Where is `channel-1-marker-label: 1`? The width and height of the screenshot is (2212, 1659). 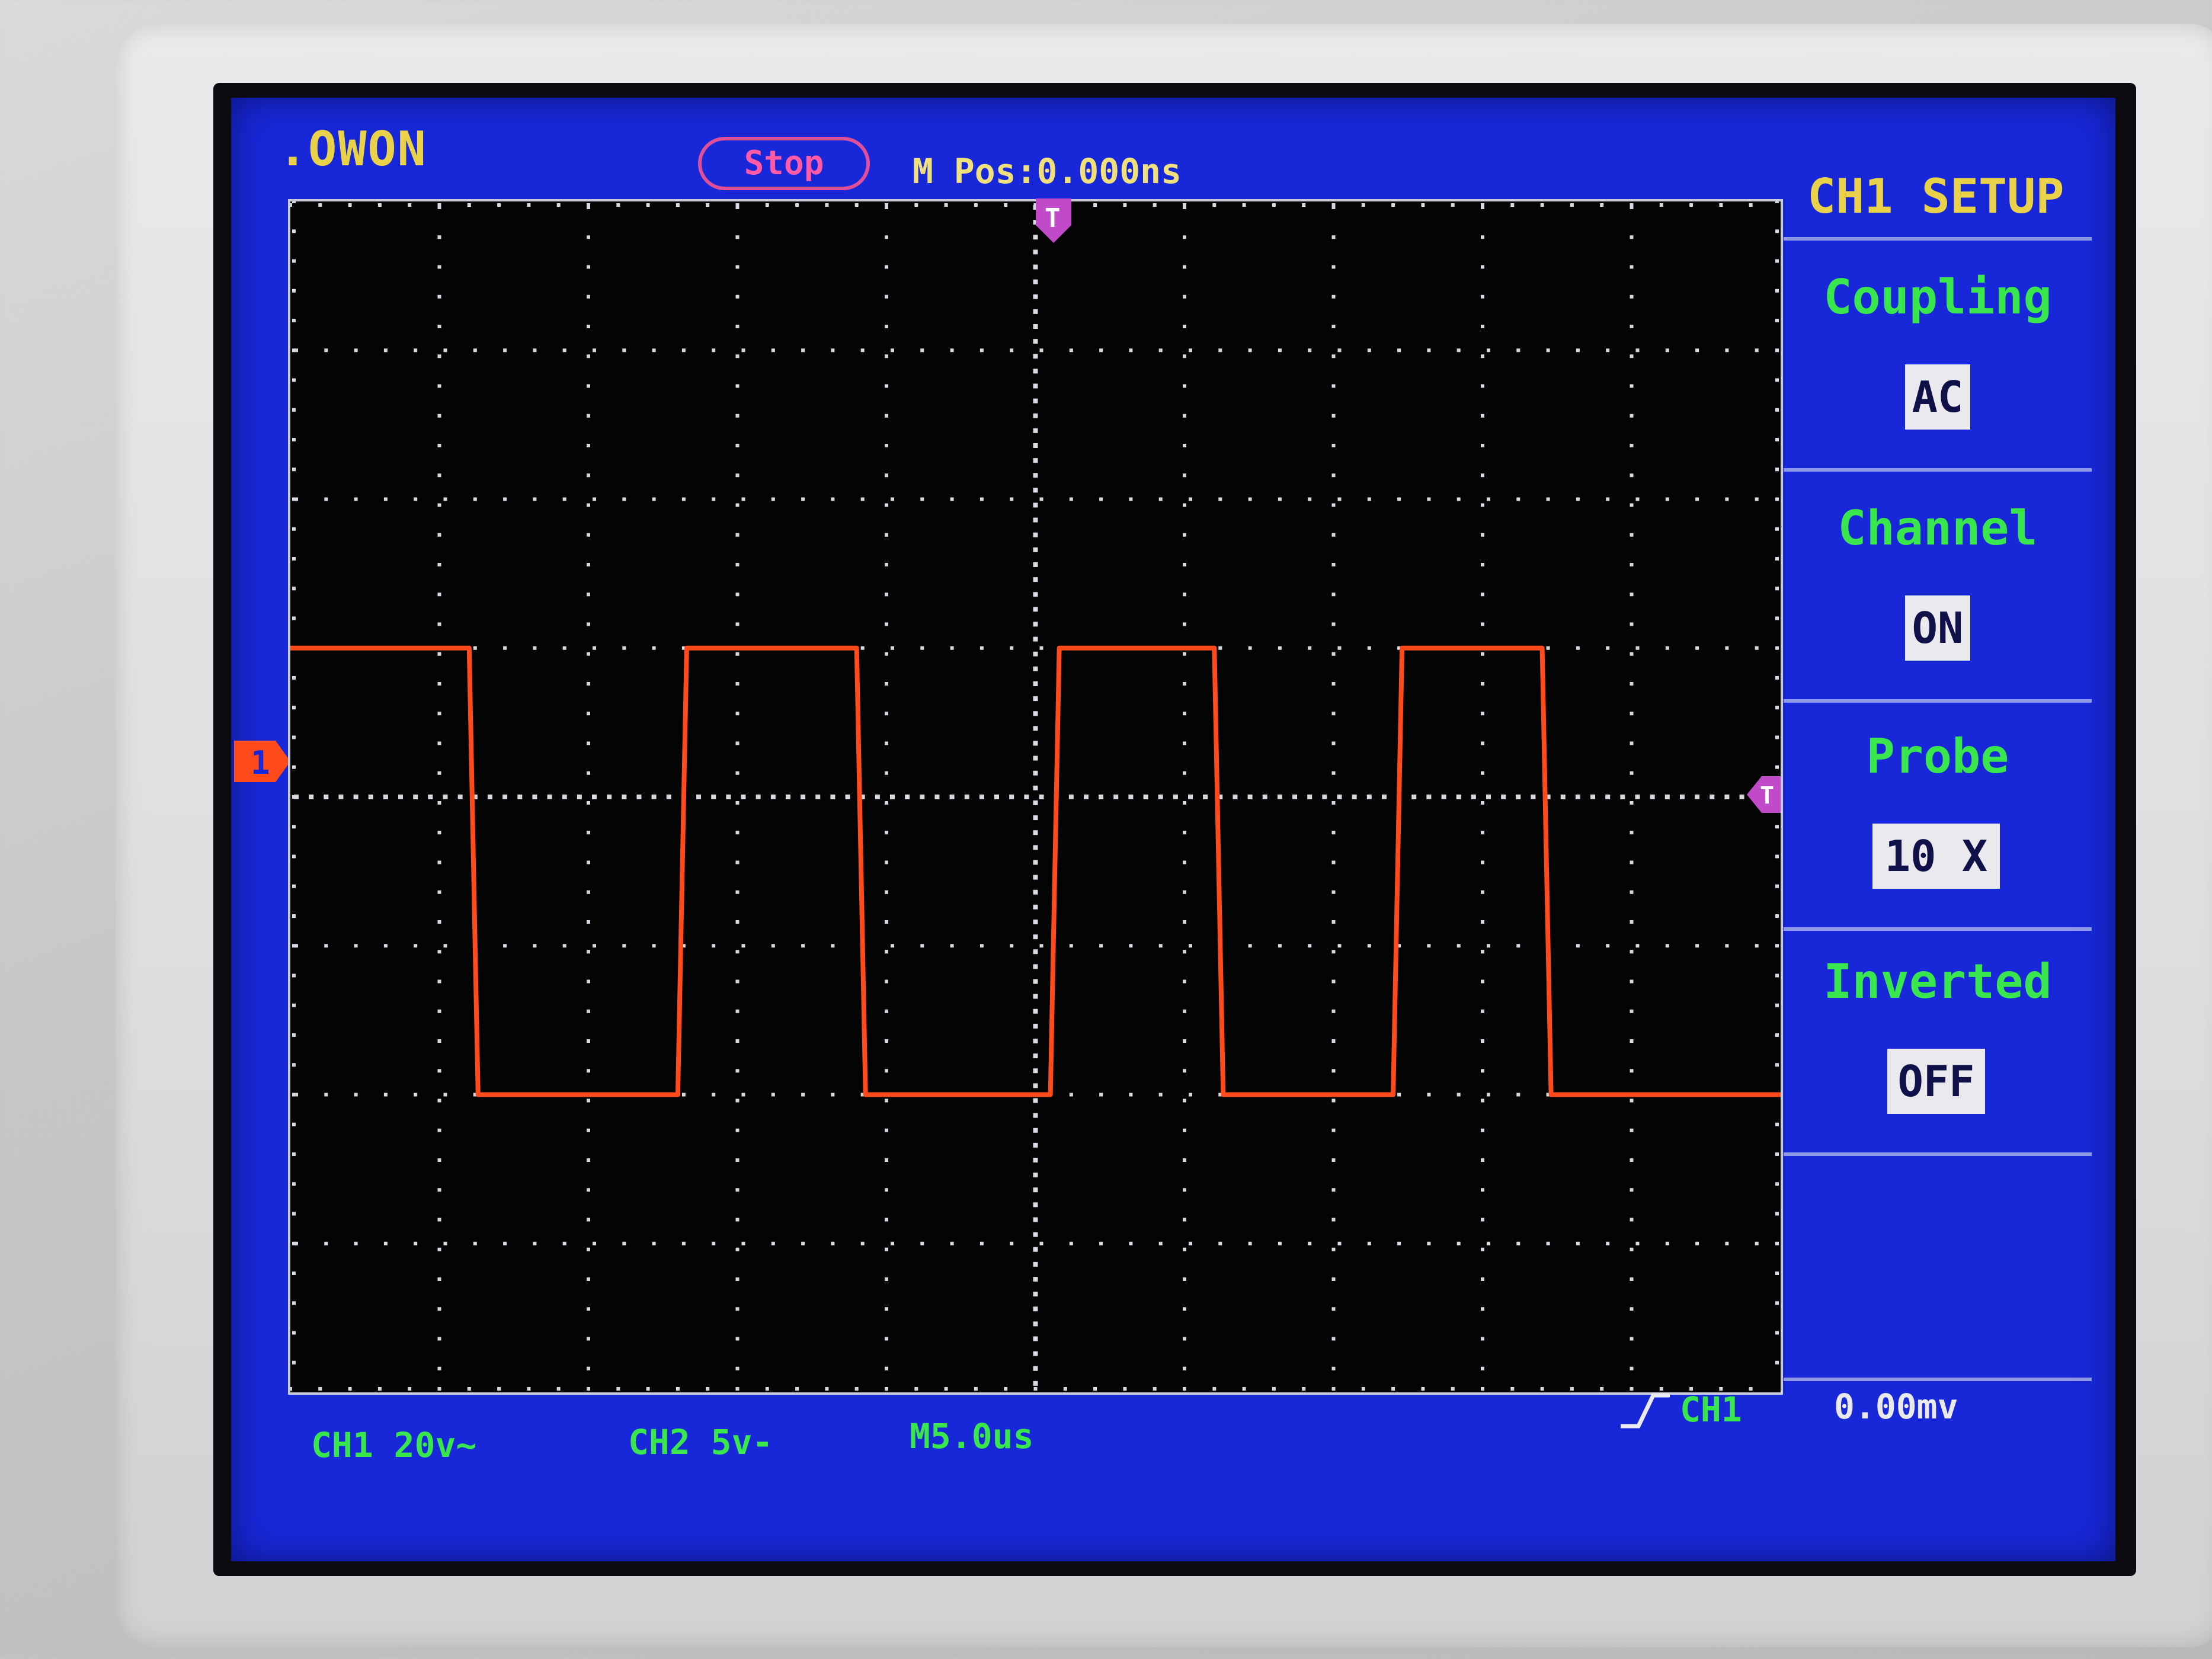
channel-1-marker-label: 1 is located at coordinates (260, 763).